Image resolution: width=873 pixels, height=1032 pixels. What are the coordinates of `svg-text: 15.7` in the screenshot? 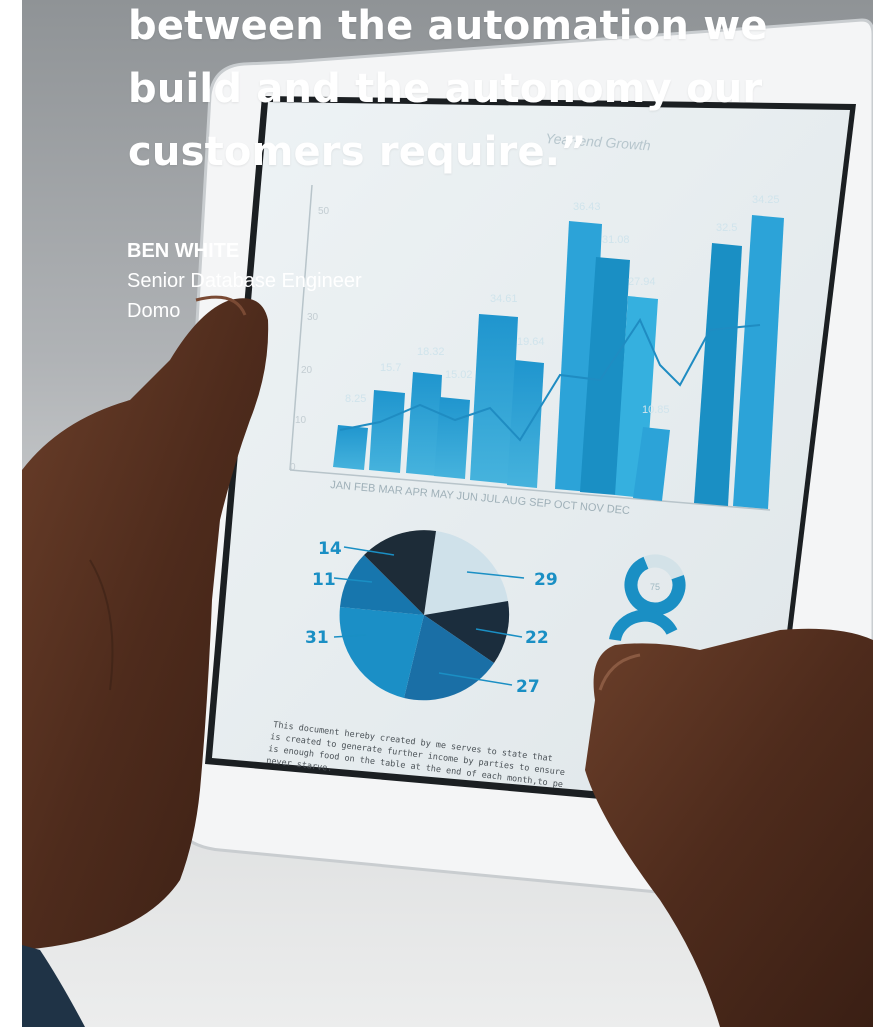 It's located at (390, 368).